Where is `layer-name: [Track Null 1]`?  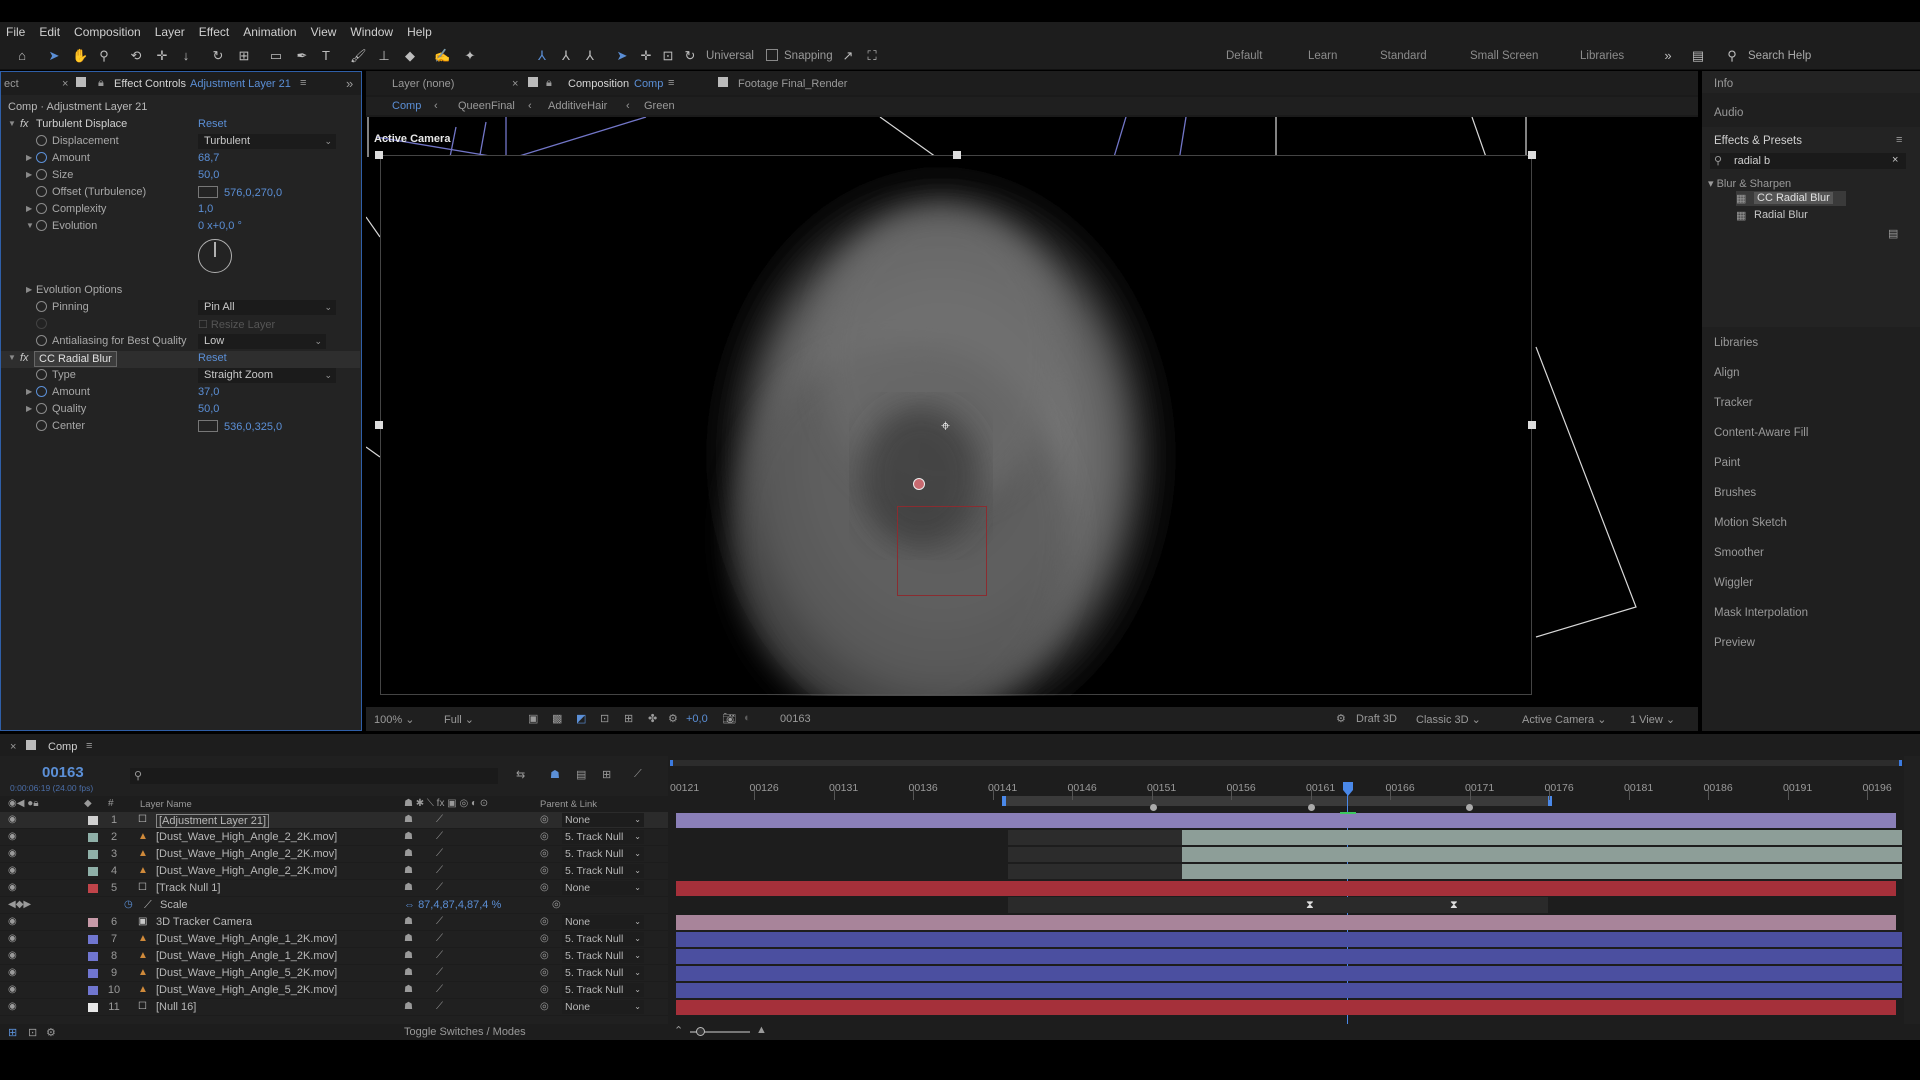
layer-name: [Track Null 1] is located at coordinates (188, 888).